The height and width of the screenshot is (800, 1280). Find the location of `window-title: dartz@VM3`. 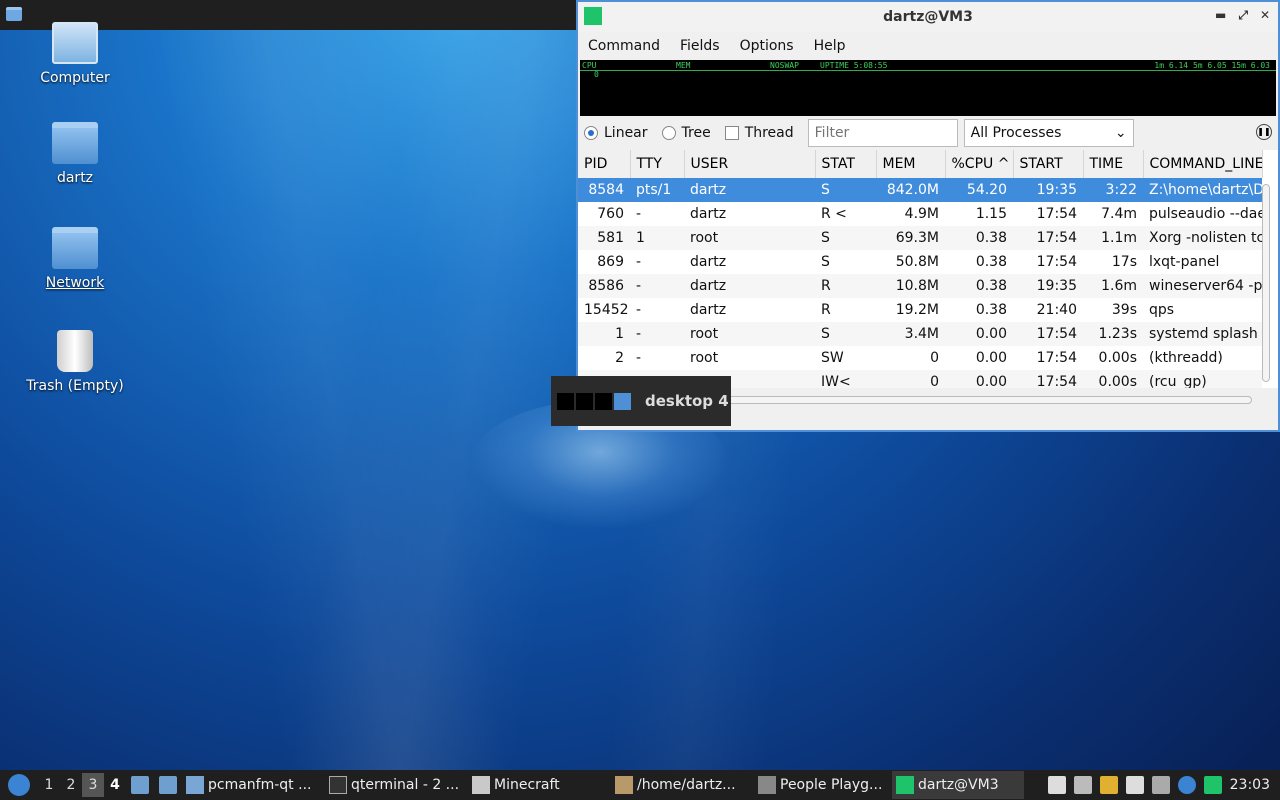

window-title: dartz@VM3 is located at coordinates (928, 17).